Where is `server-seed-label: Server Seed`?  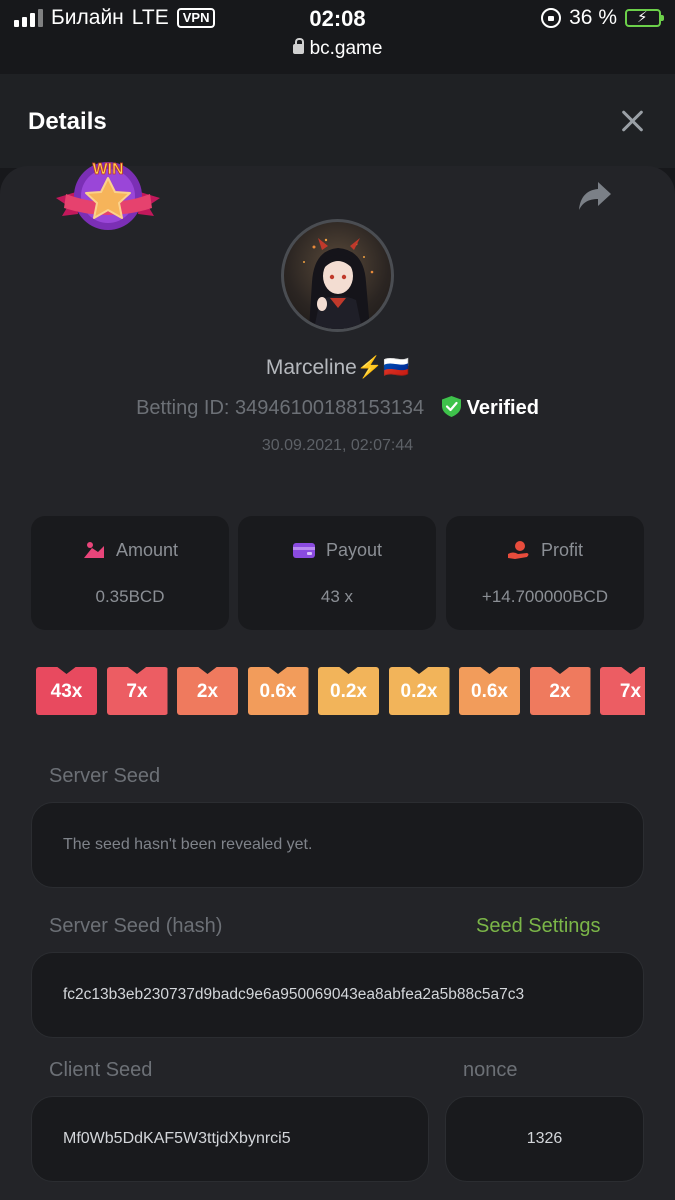
server-seed-label: Server Seed is located at coordinates (105, 776).